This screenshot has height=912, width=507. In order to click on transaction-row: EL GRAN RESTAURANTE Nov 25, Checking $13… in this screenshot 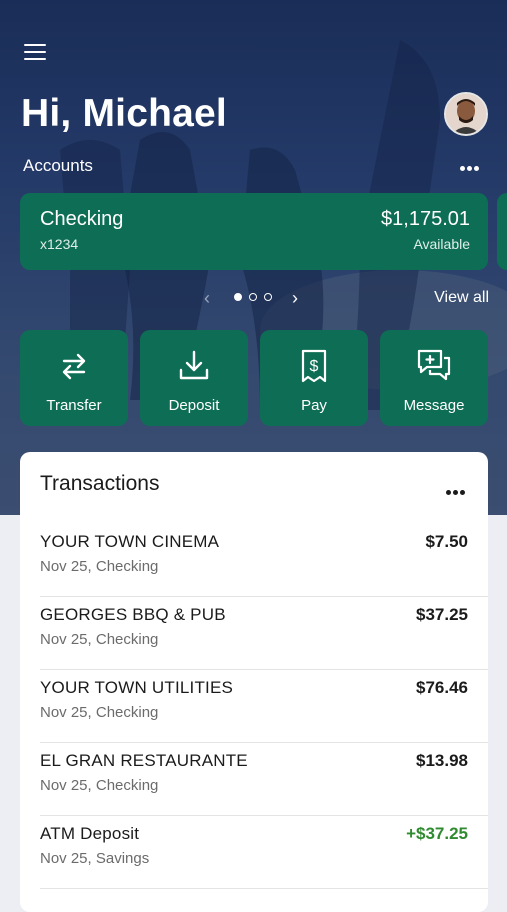, I will do `click(254, 779)`.